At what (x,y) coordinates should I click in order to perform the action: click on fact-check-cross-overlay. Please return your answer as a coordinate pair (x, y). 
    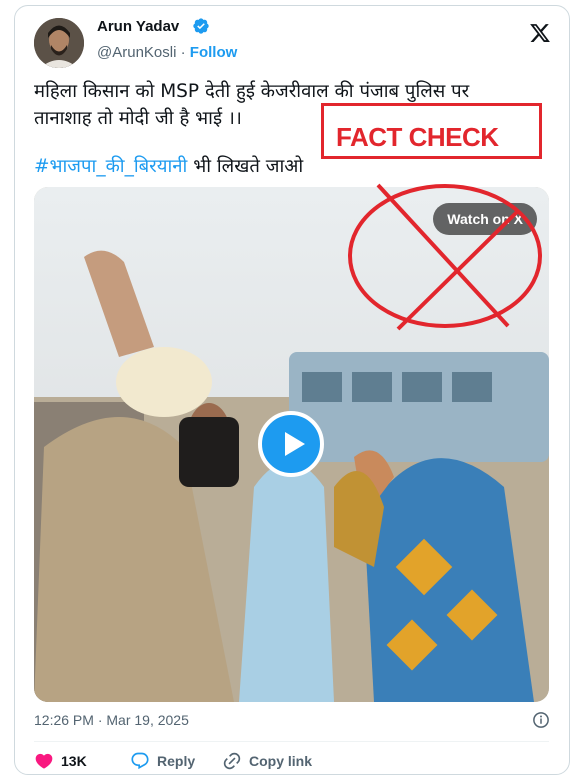
    Looking at the image, I should click on (445, 257).